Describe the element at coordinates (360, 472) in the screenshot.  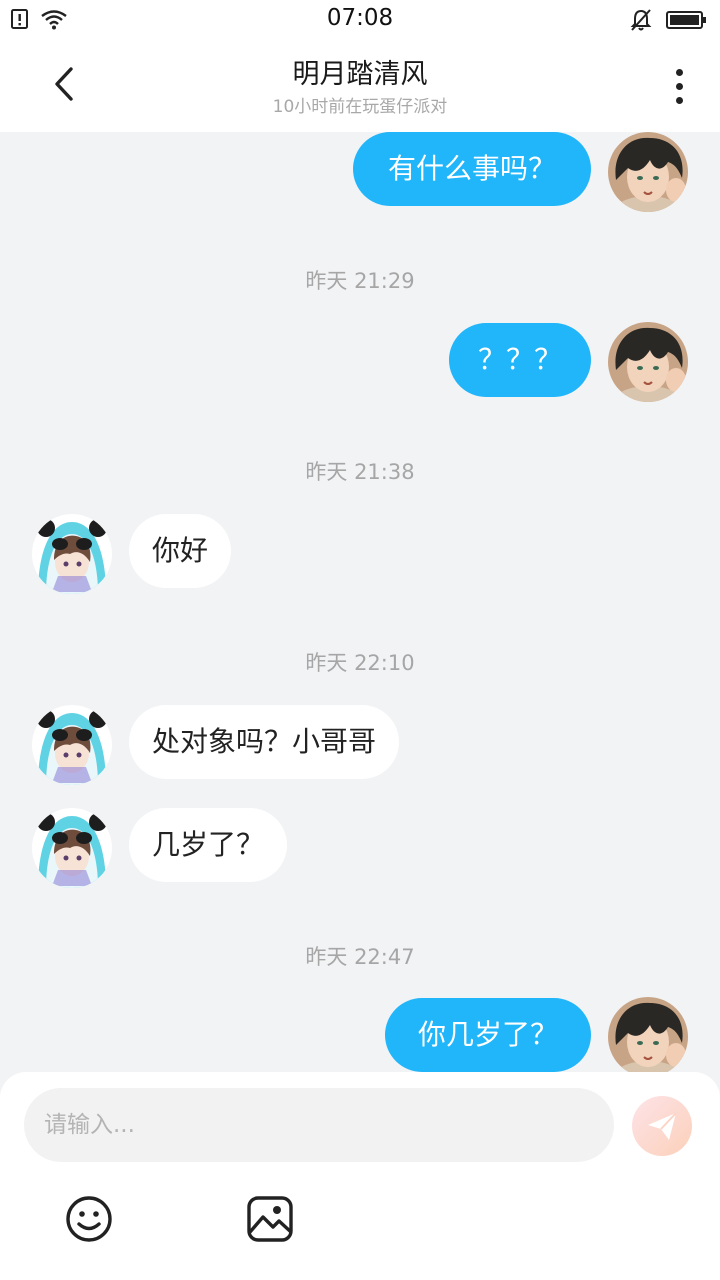
I see `message-timestamp: 昨天 21:38` at that location.